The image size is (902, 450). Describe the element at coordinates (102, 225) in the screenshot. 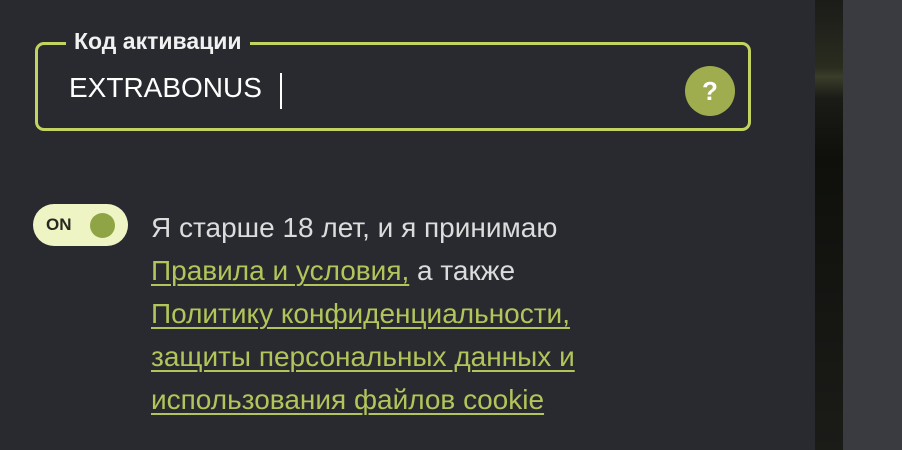

I see `toggle-knob` at that location.